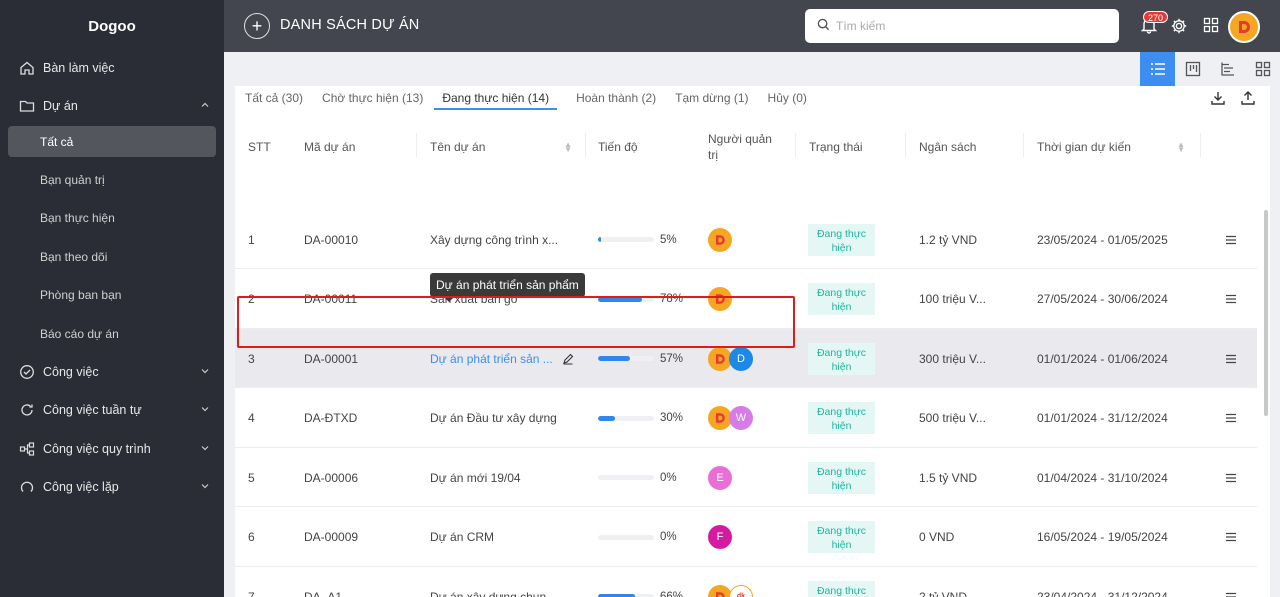 Image resolution: width=1280 pixels, height=597 pixels. I want to click on cell-managers: D, so click(730, 358).